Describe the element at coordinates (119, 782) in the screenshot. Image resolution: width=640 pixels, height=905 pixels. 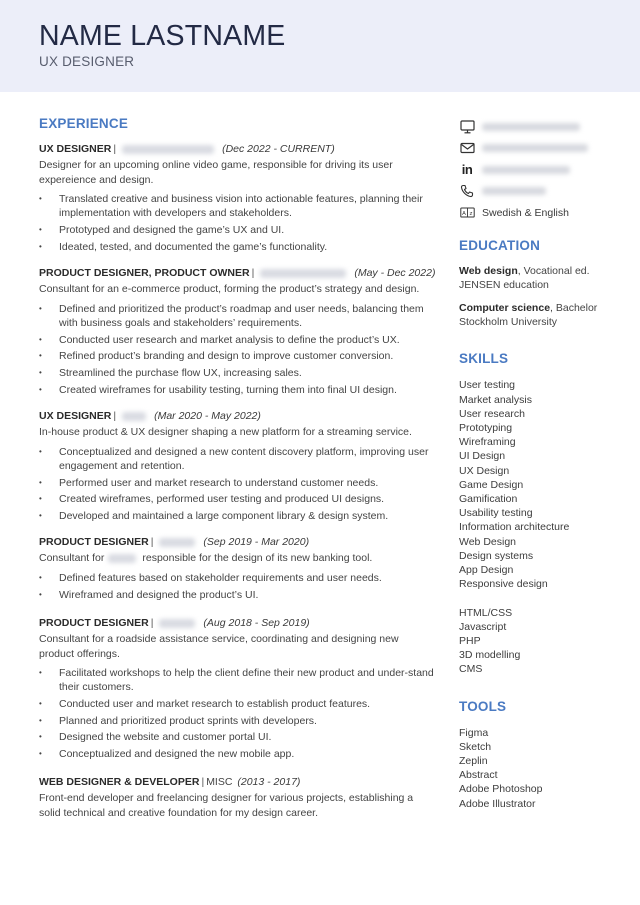
I see `job-title: WEB DESIGNER & DEVELOPER` at that location.